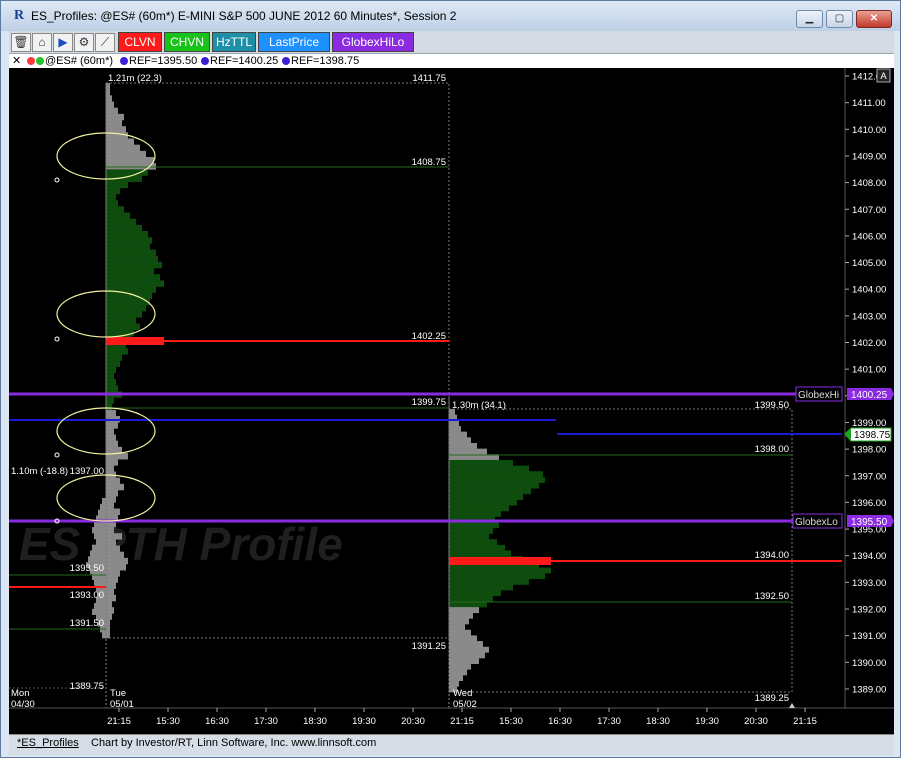 Image resolution: width=901 pixels, height=758 pixels. I want to click on chvn-button: CHVN, so click(187, 42).